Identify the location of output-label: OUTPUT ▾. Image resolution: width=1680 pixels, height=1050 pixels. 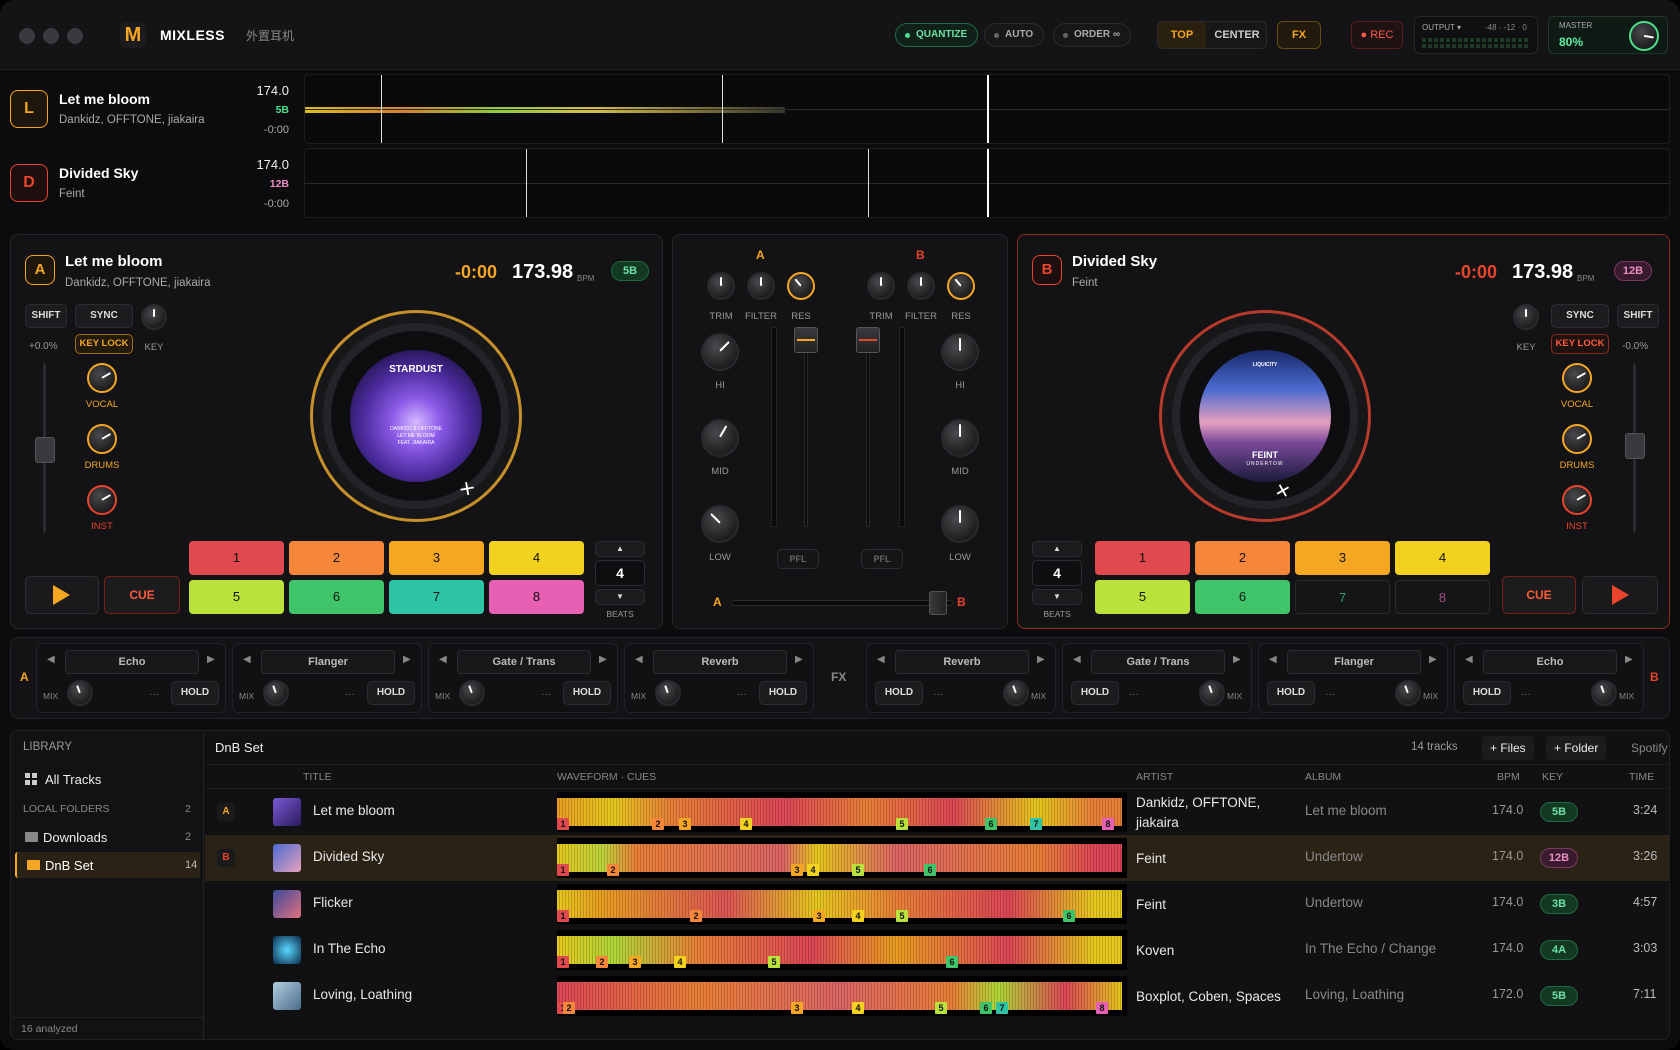
(1441, 27).